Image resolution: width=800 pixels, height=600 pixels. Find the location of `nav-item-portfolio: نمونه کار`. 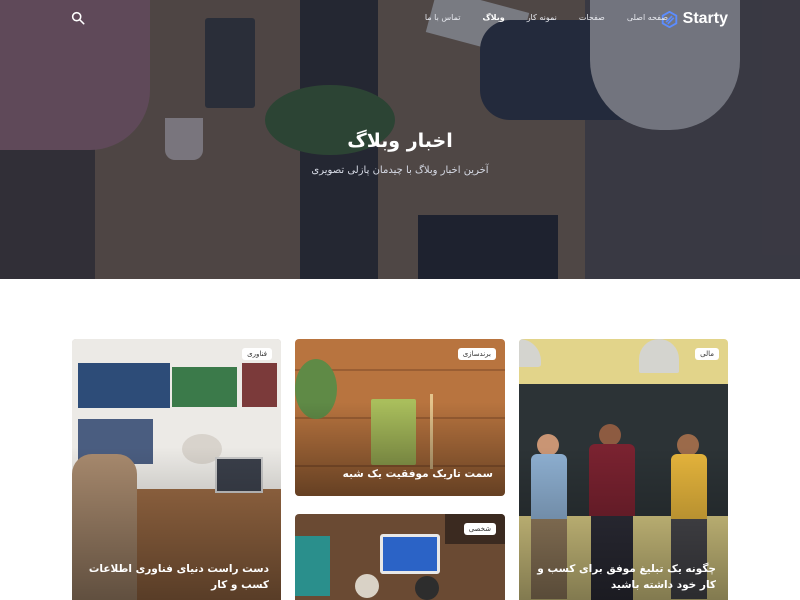

nav-item-portfolio: نمونه کار is located at coordinates (542, 17).